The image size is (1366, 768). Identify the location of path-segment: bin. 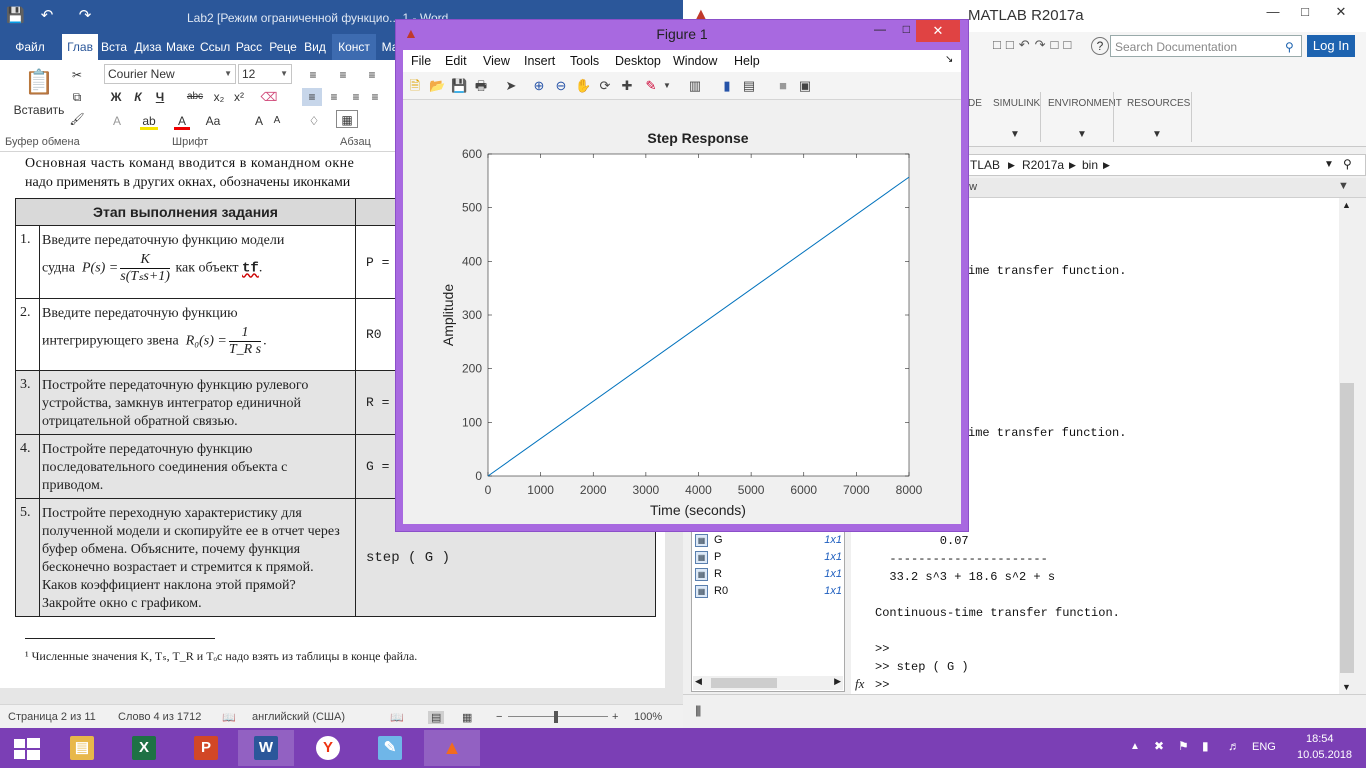
(1090, 165).